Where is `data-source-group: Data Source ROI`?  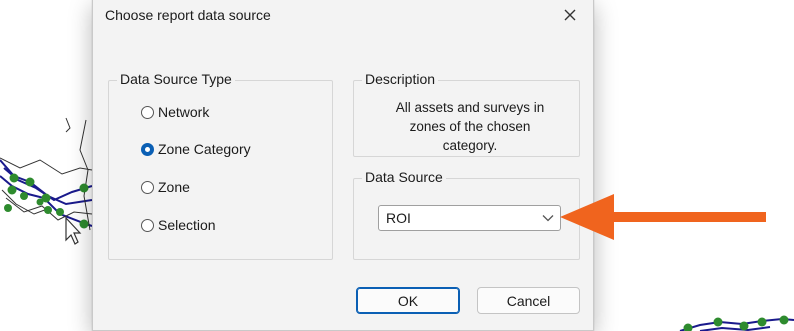 data-source-group: Data Source ROI is located at coordinates (466, 214).